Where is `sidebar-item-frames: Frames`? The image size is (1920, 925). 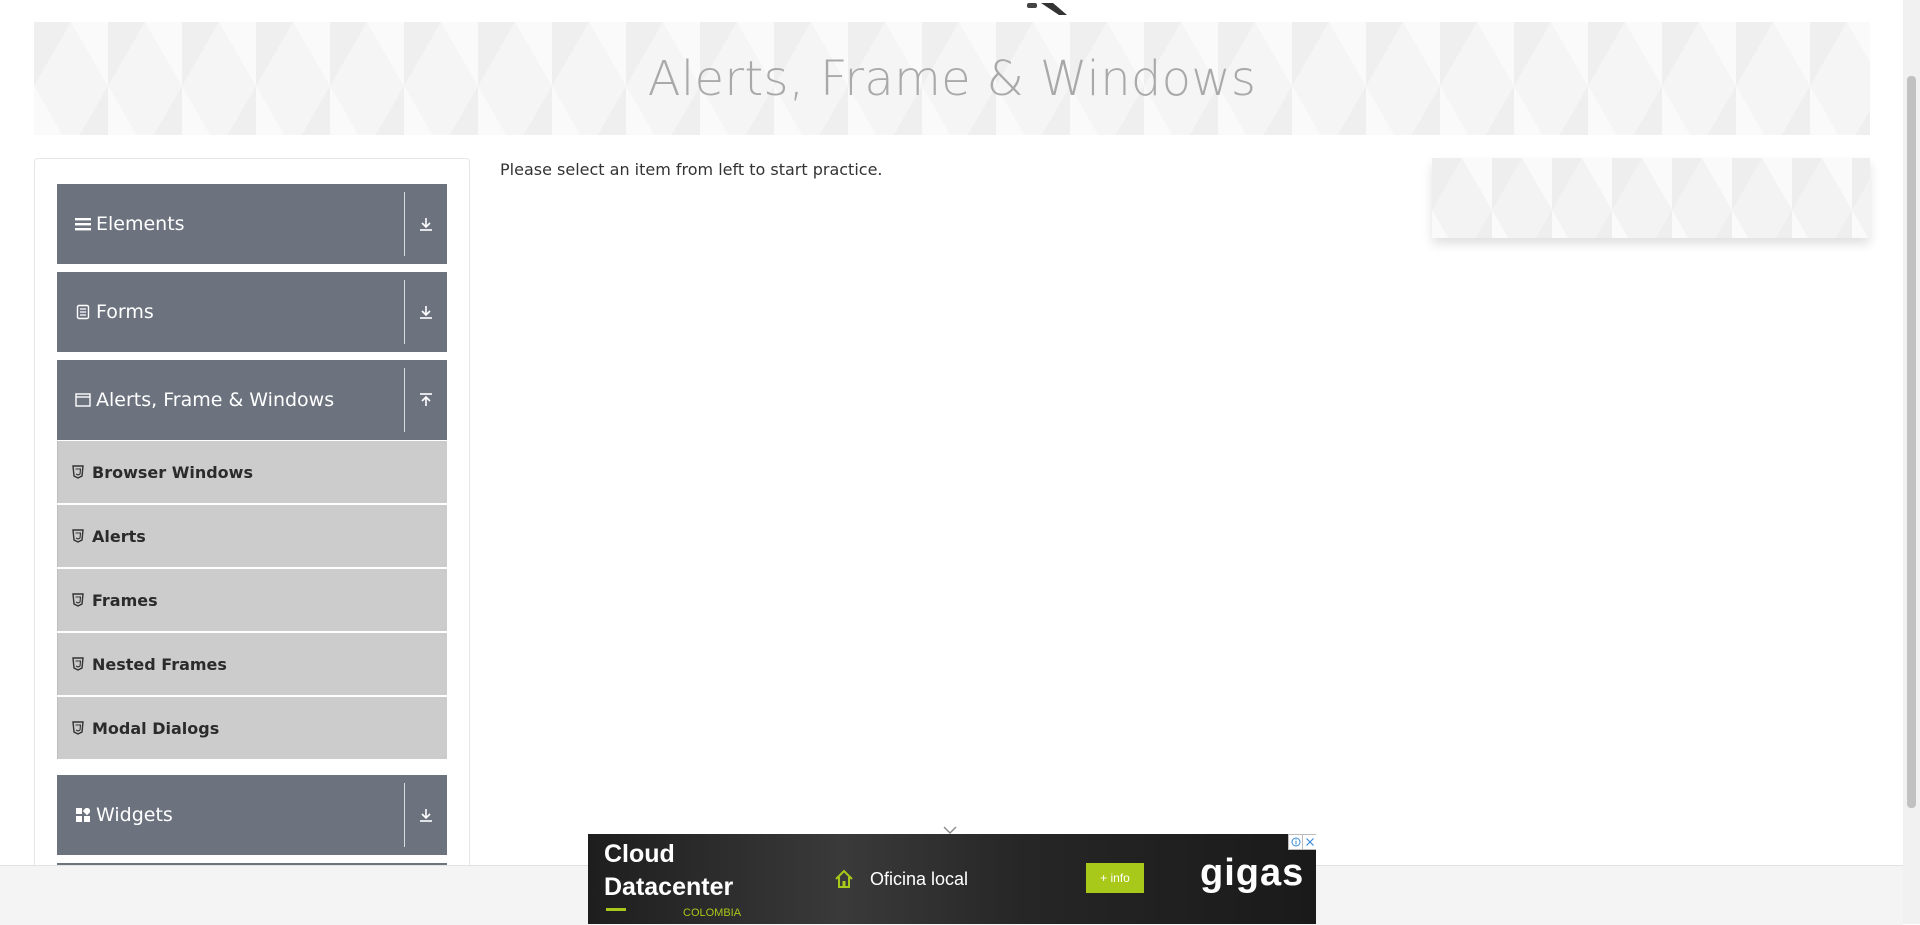 sidebar-item-frames: Frames is located at coordinates (252, 600).